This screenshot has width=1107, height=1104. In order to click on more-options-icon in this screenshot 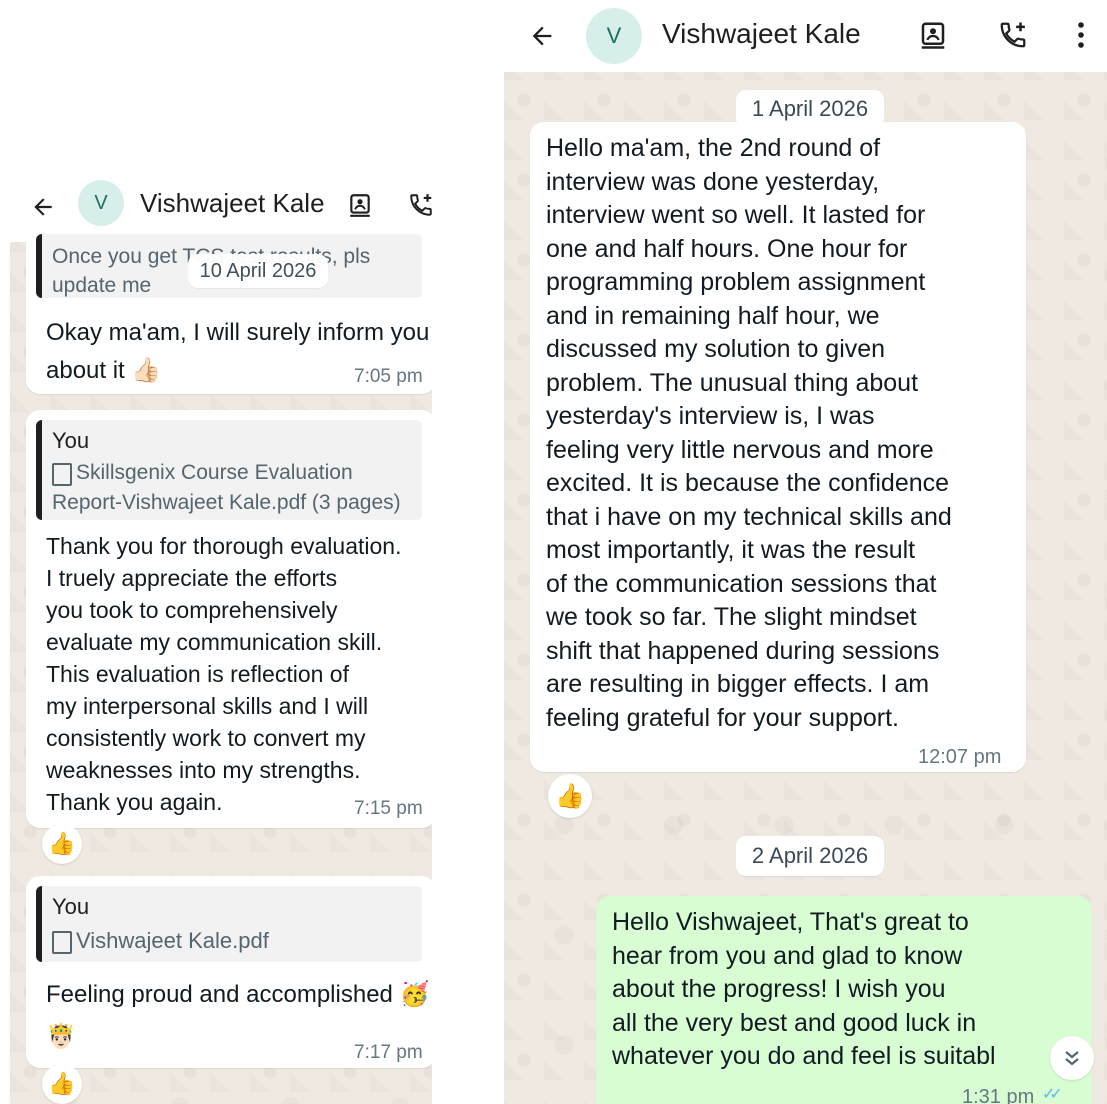, I will do `click(1081, 35)`.